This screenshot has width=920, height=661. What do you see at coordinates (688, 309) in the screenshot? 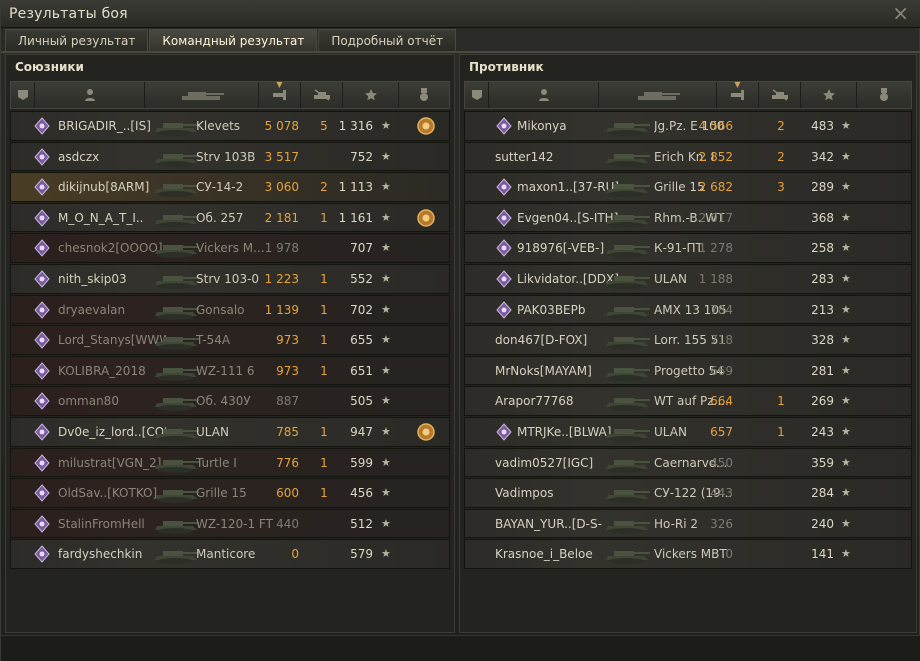
I see `player-row: PAK03BEPb AMX 13 105 784 213 ★` at bounding box center [688, 309].